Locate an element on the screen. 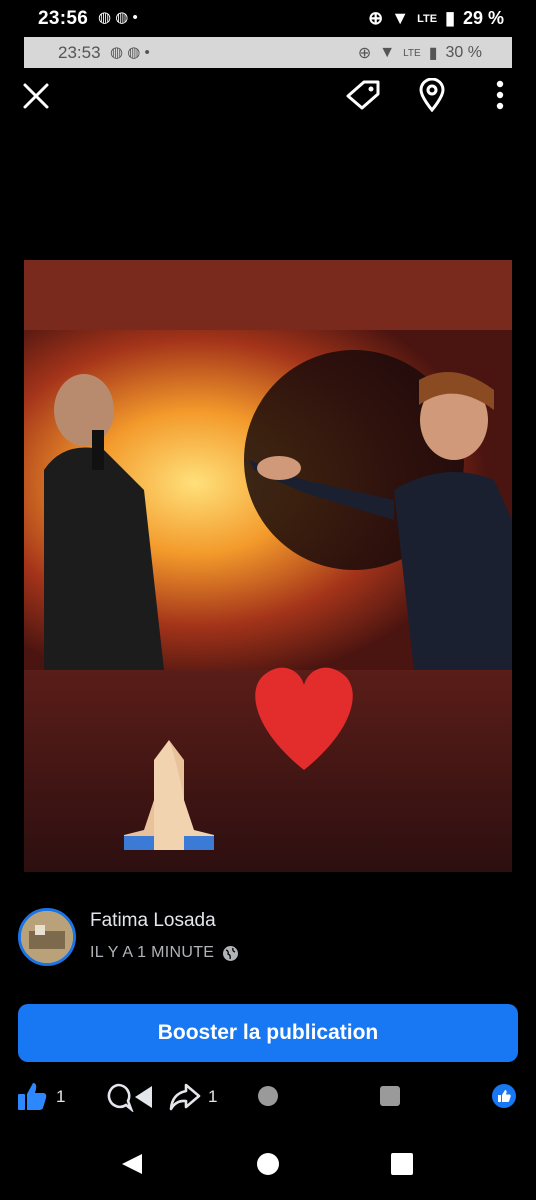 This screenshot has height=1200, width=536. recents-icon is located at coordinates (402, 1164).